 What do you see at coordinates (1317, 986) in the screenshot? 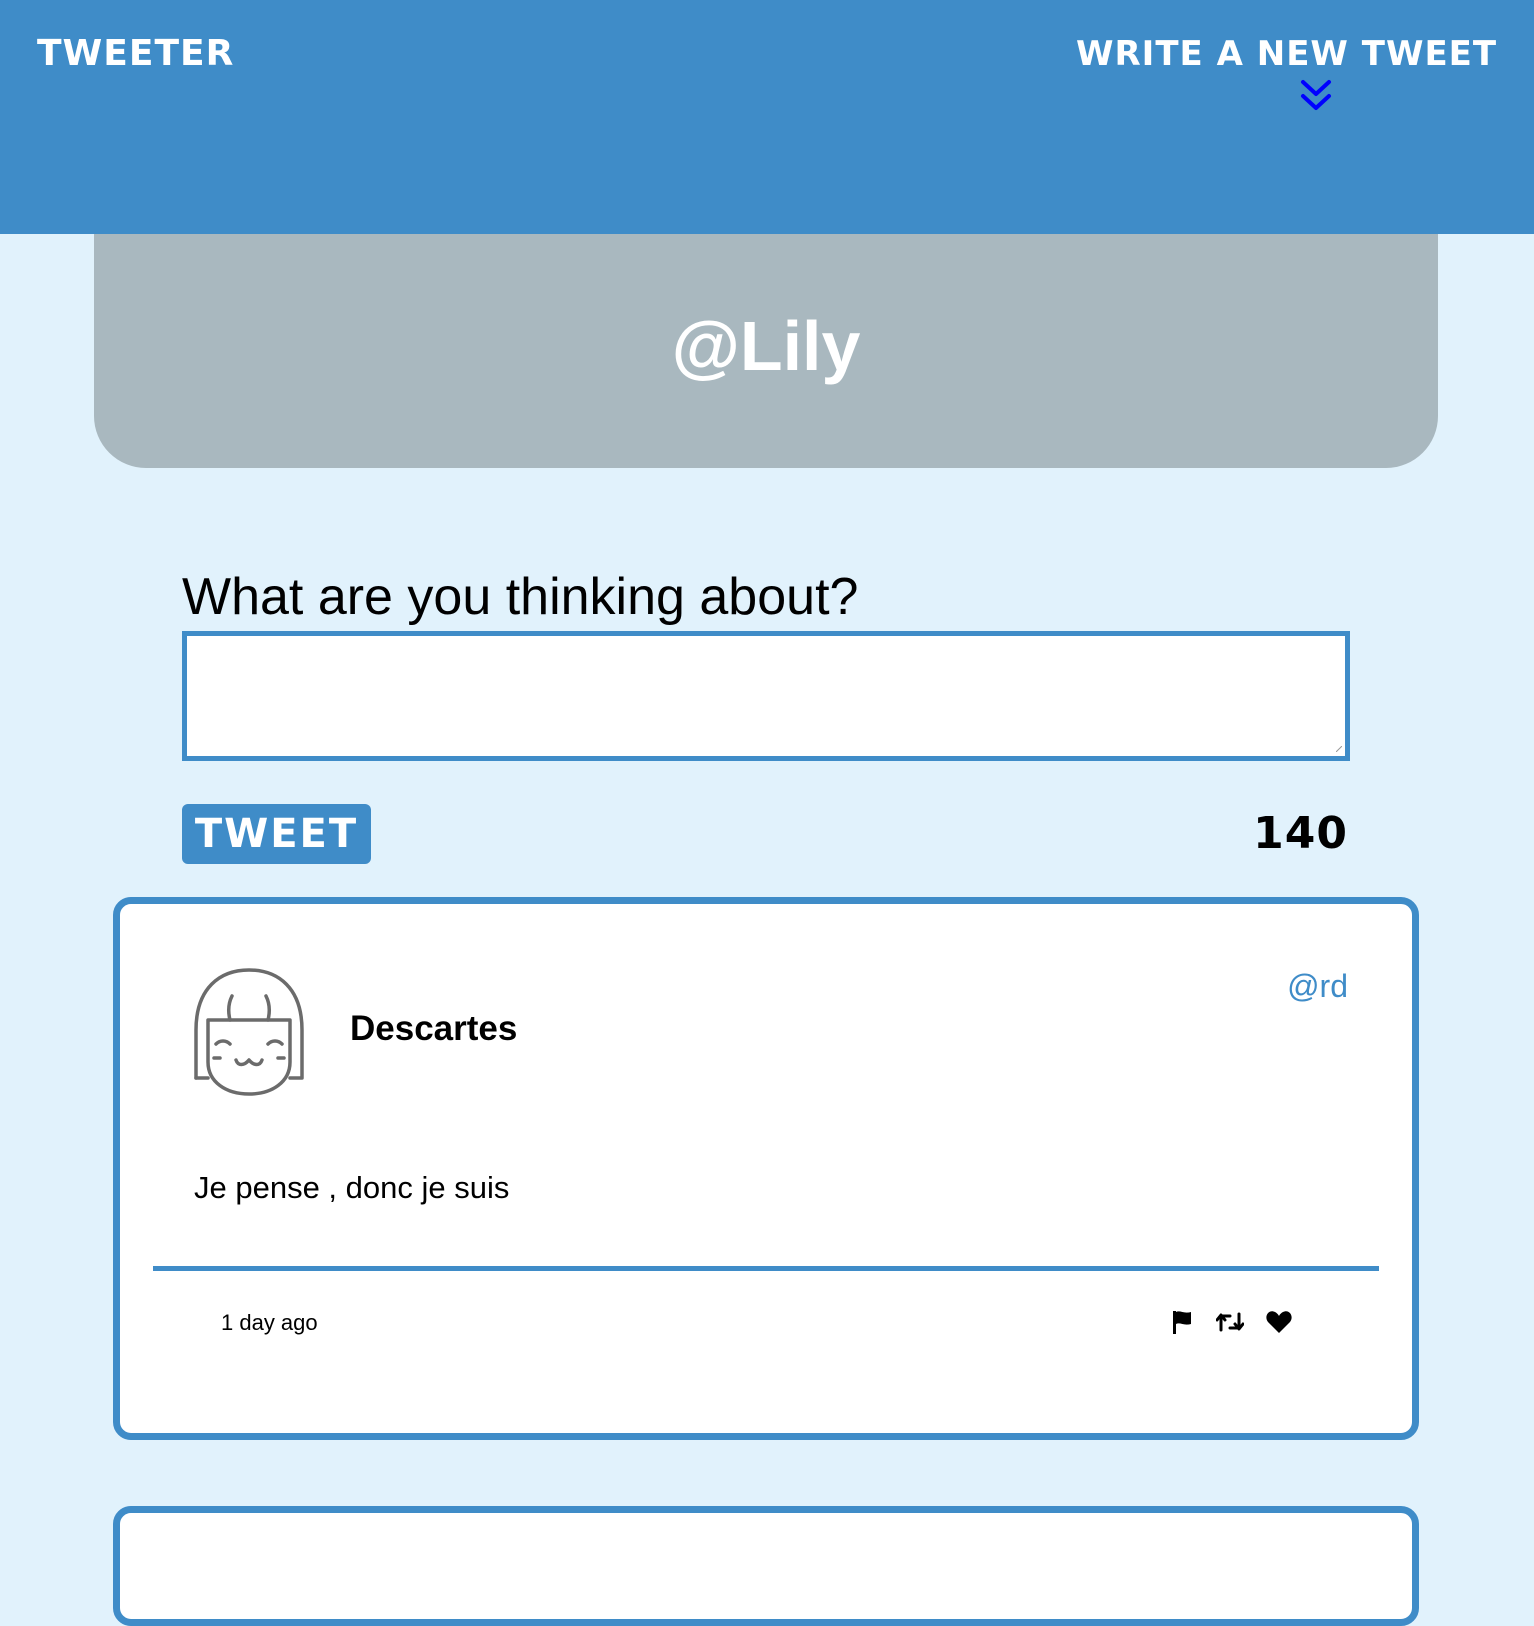
I see `tweet-author-handle: @rd` at bounding box center [1317, 986].